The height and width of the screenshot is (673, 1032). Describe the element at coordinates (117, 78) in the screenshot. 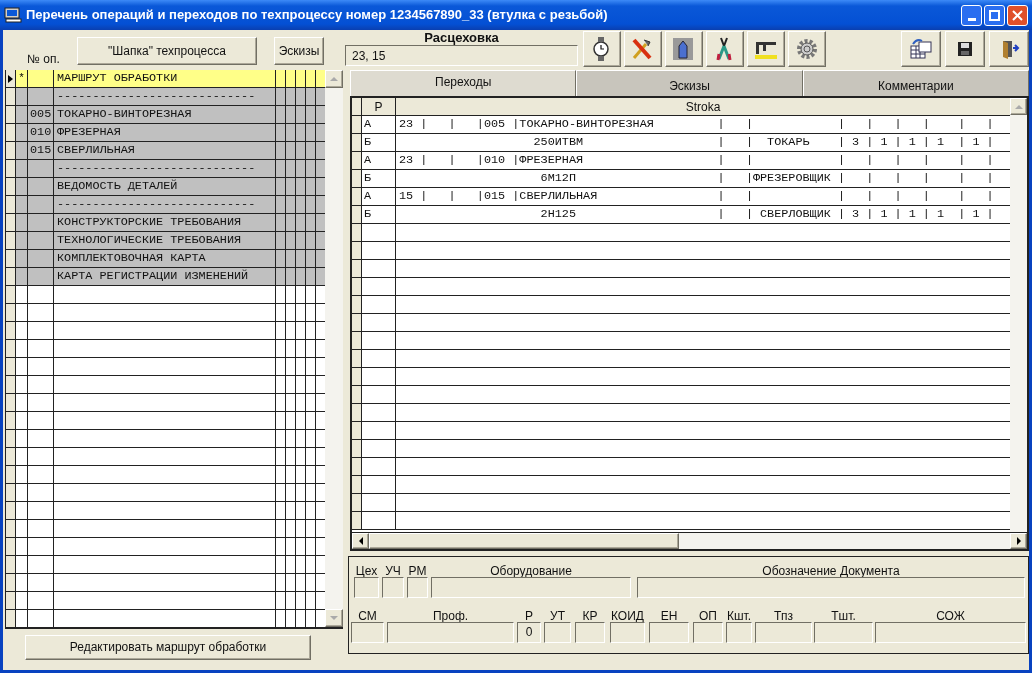

I see `table-cell: МАРШРУТ ОБРАБОТКИ` at that location.